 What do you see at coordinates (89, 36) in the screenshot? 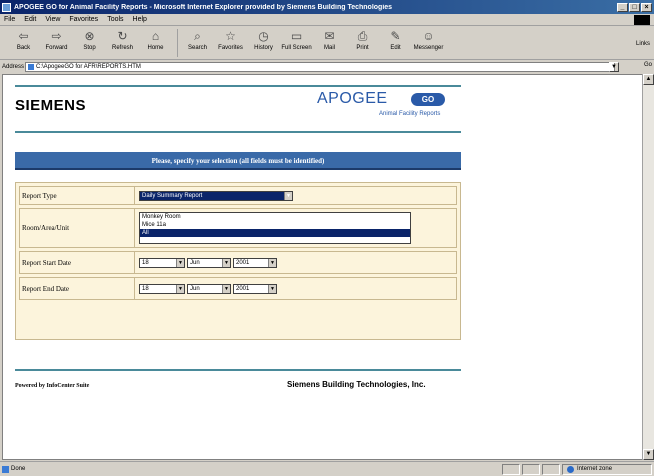
I see `stop-icon: ⊗` at bounding box center [89, 36].